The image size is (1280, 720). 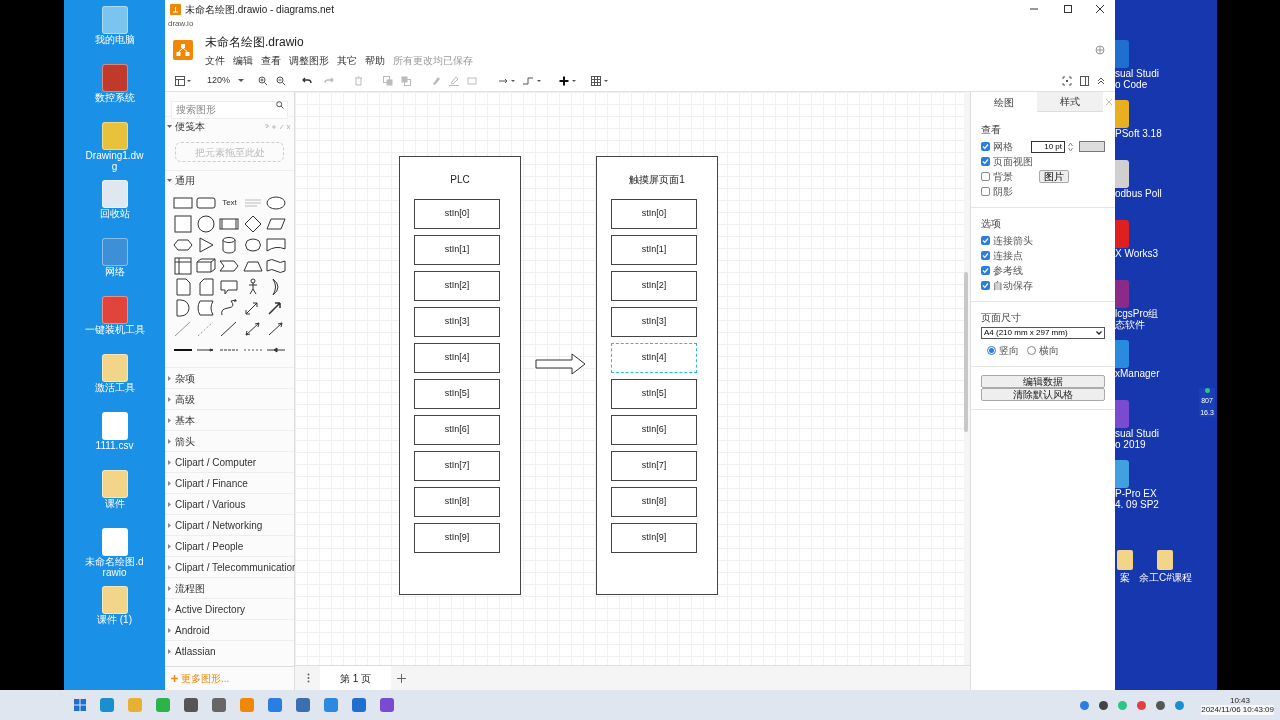 What do you see at coordinates (654, 394) in the screenshot?
I see `diagram-box: stIn[5]` at bounding box center [654, 394].